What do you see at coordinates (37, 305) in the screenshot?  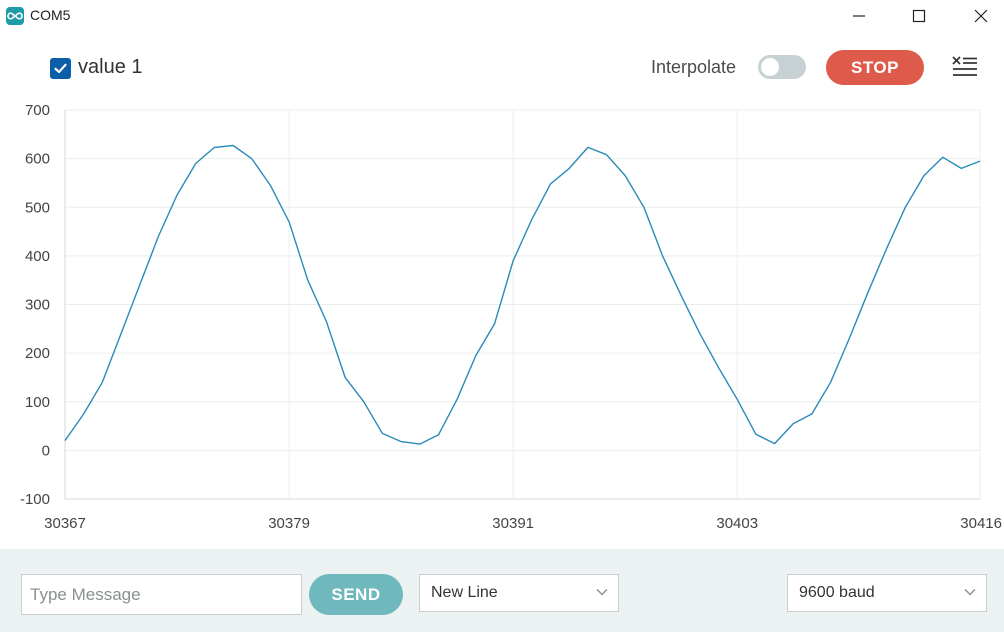 I see `y-tick-label: 300` at bounding box center [37, 305].